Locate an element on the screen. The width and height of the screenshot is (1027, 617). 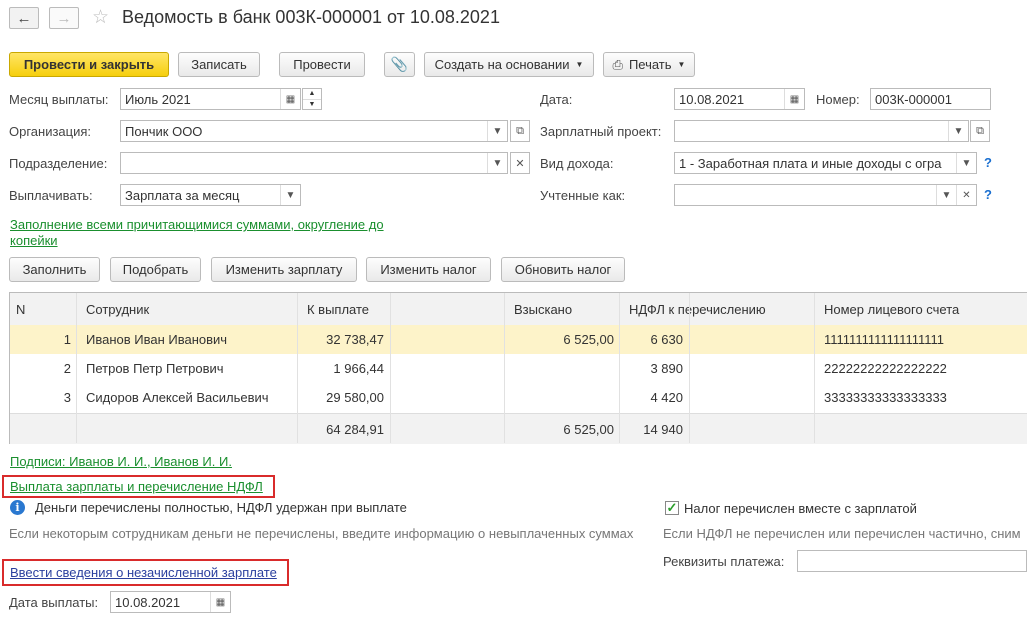
pay-date-field: 10.08.2021 ▦ is located at coordinates (170, 602).